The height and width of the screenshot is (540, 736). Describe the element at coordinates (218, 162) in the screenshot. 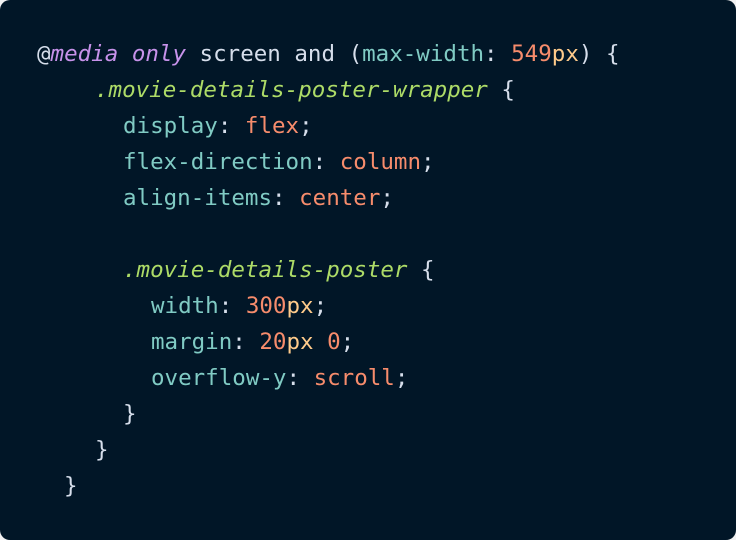

I see `code-token-prop: flex-direction` at that location.